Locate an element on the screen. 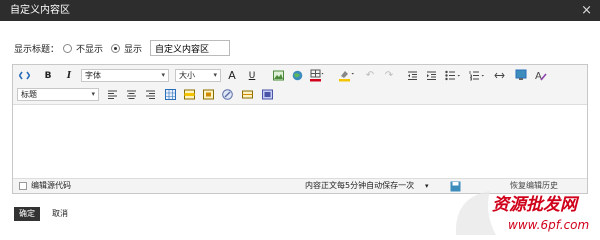 The image size is (600, 240). radio-show is located at coordinates (116, 48).